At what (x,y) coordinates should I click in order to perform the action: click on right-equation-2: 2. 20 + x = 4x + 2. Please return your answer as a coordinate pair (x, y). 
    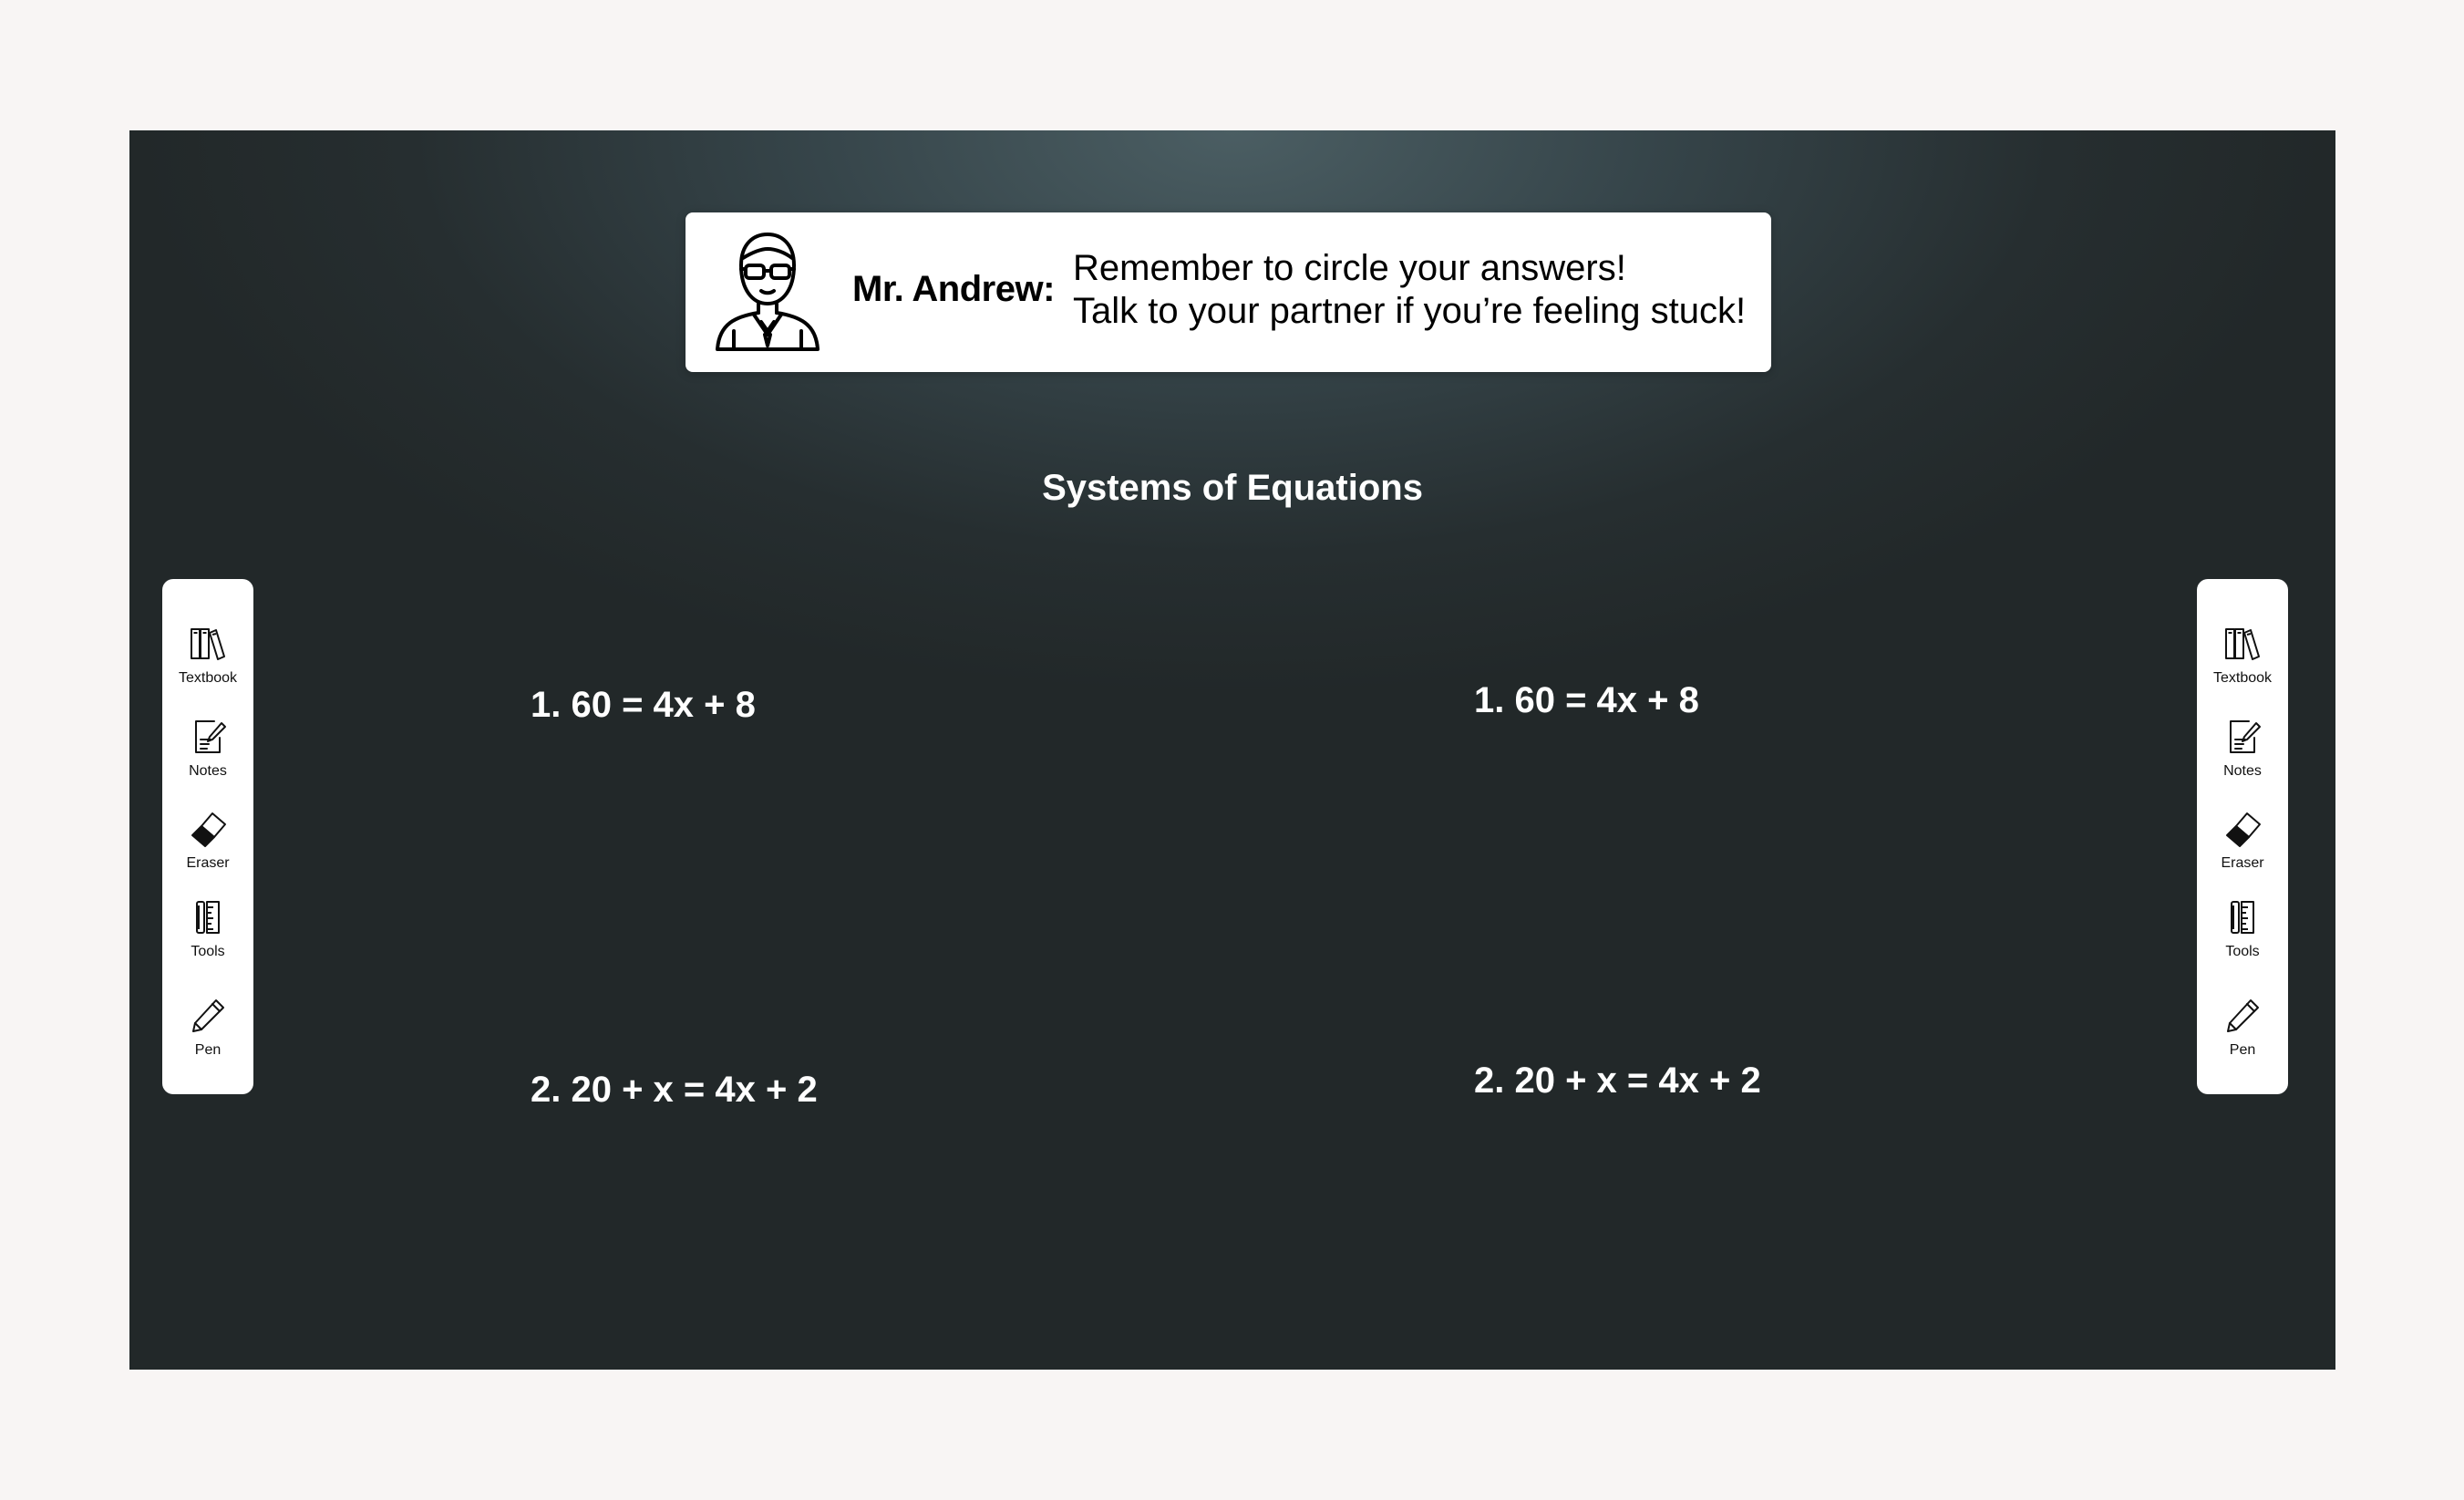
    Looking at the image, I should click on (1618, 1080).